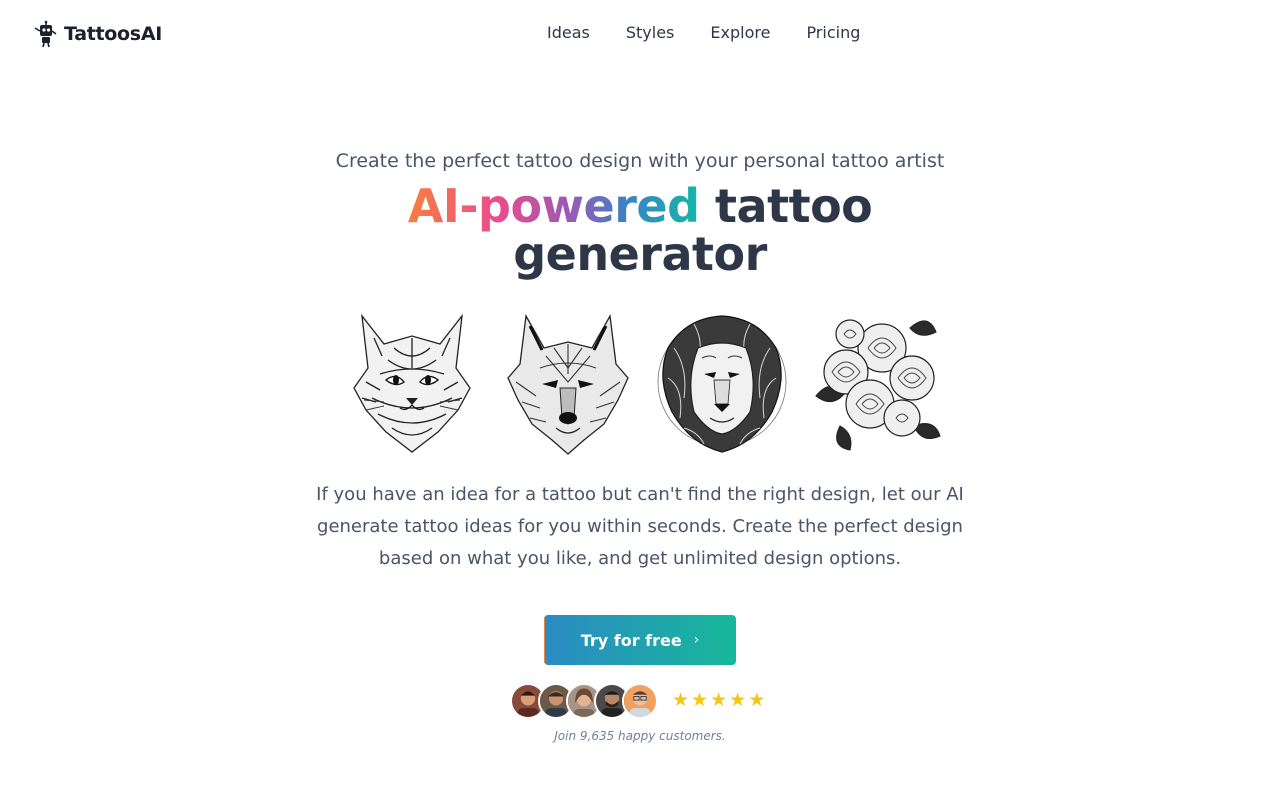  Describe the element at coordinates (640, 736) in the screenshot. I see `customers-caption: Join 9,635 happy customers.` at that location.